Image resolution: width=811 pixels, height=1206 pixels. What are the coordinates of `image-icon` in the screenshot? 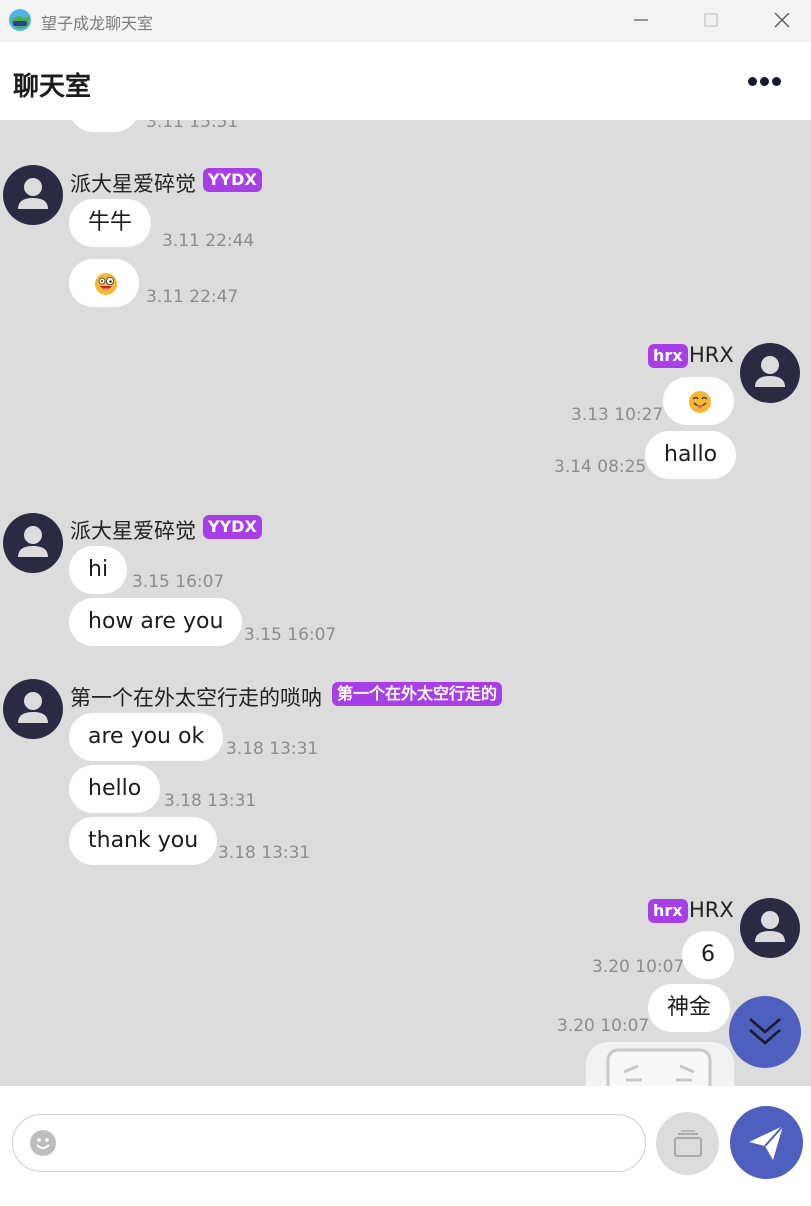 It's located at (688, 1143).